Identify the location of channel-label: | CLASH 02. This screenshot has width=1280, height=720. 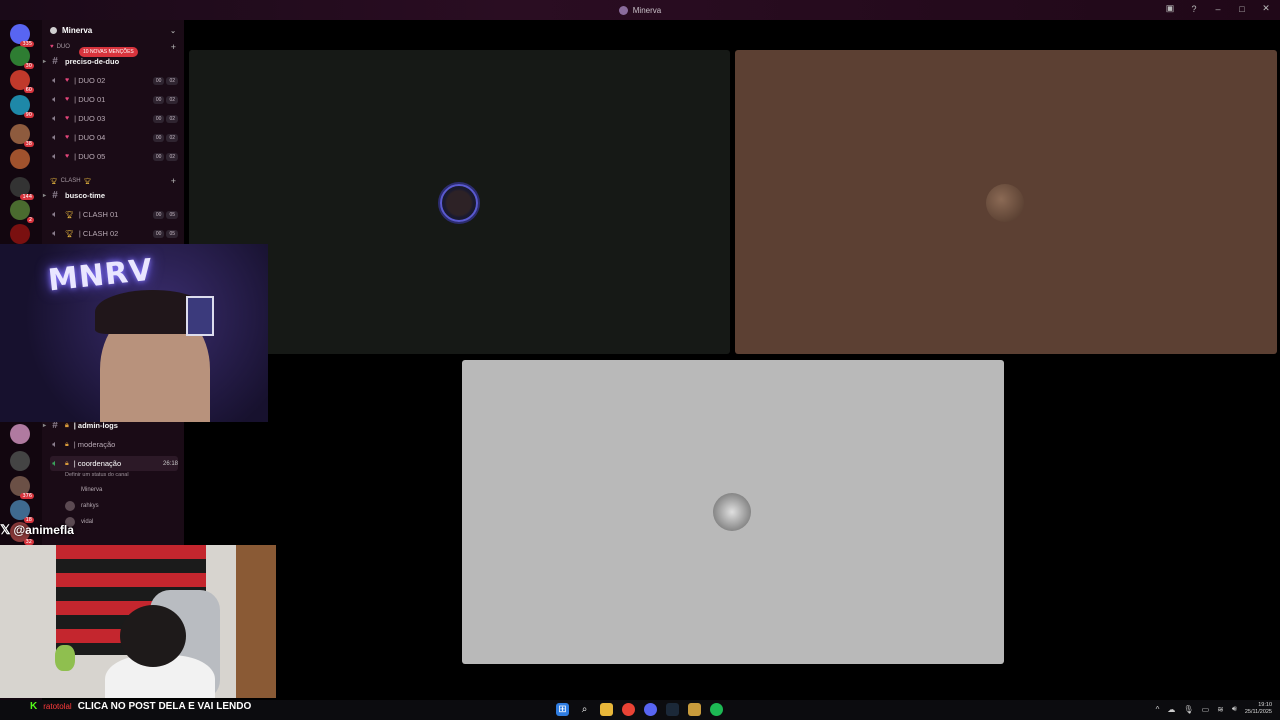
(98, 233).